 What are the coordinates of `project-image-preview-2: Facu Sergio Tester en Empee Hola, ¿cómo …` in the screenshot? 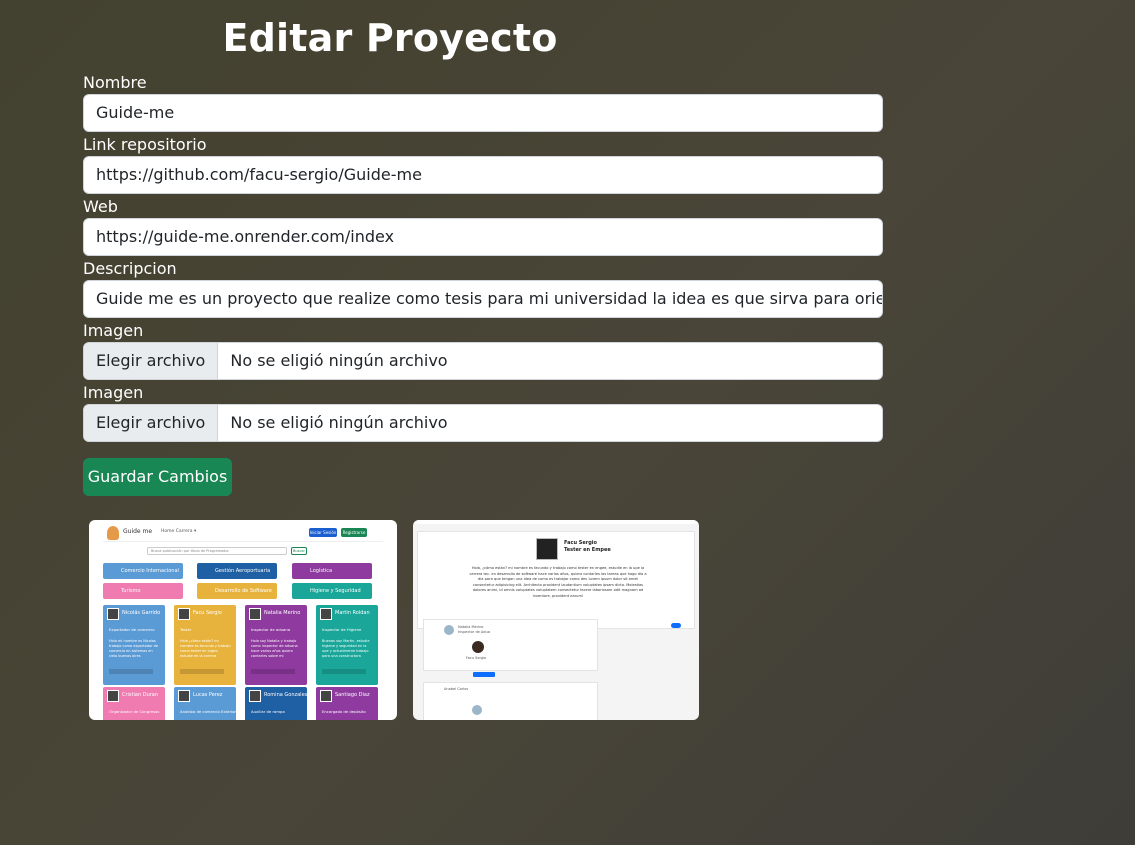 It's located at (556, 620).